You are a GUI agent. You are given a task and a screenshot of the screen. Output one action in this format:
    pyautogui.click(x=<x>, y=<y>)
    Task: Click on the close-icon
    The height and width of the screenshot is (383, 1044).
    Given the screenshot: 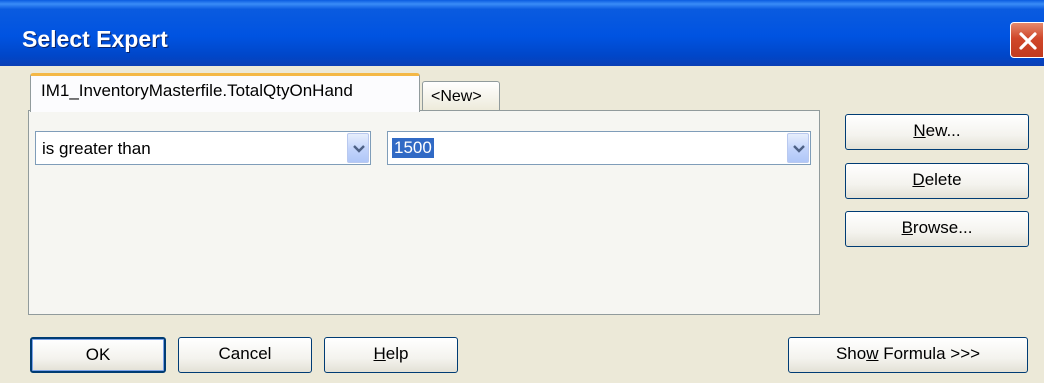 What is the action you would take?
    pyautogui.click(x=1028, y=41)
    